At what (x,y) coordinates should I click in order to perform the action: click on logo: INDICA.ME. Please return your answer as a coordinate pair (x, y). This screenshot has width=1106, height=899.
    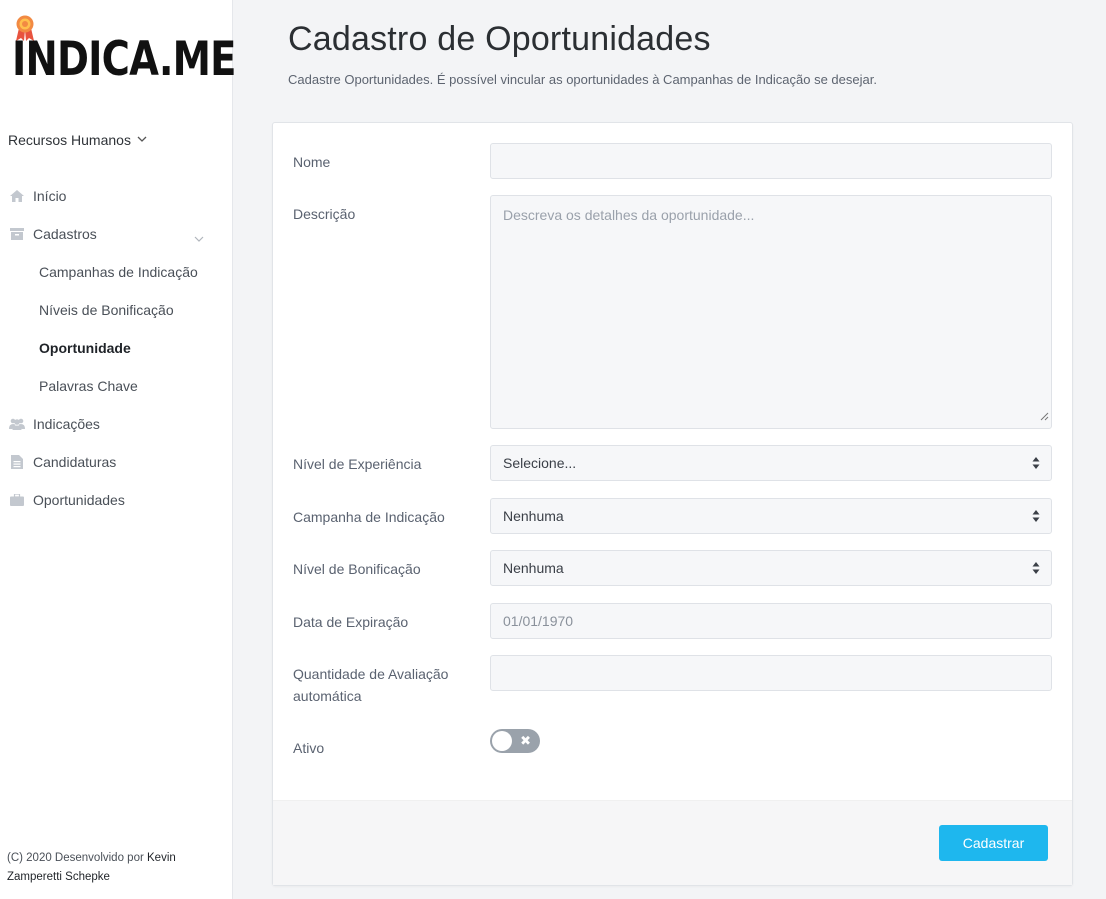
    Looking at the image, I should click on (124, 52).